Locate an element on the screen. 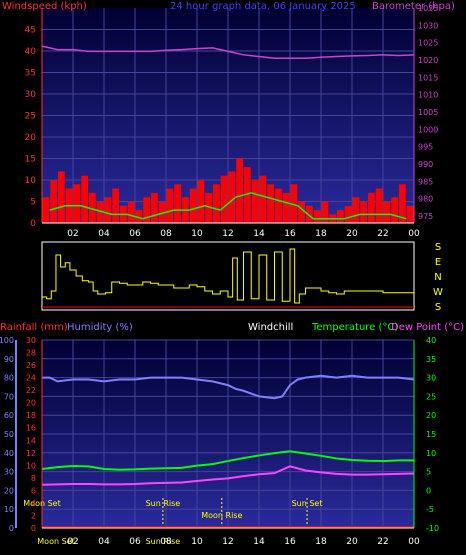 Image resolution: width=466 pixels, height=555 pixels. temperature-tick-label: 10 is located at coordinates (431, 453).